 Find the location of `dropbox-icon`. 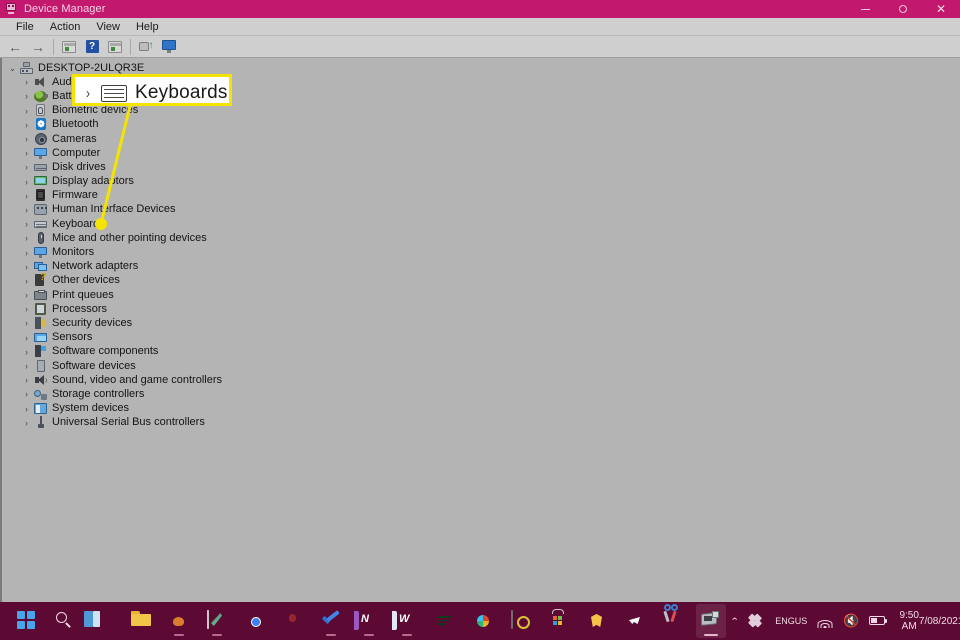

dropbox-icon is located at coordinates (756, 620).